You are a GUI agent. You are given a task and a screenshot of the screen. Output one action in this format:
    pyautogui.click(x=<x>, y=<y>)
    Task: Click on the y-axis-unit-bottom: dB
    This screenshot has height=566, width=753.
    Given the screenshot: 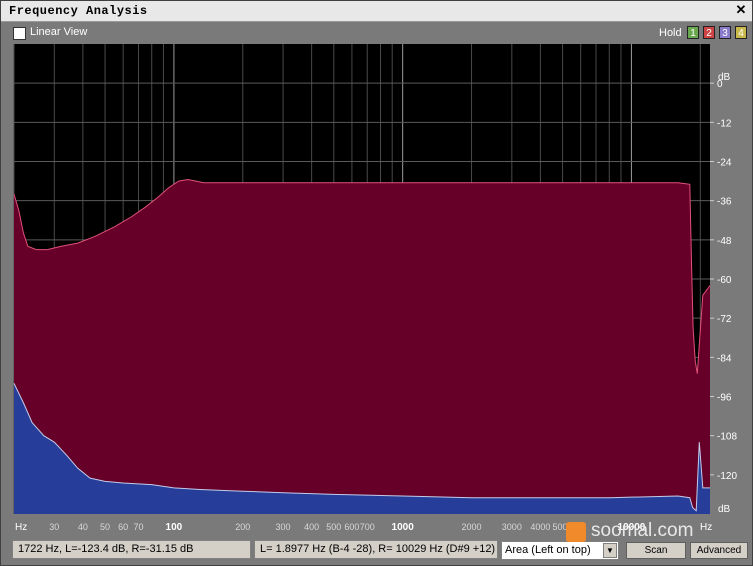 What is the action you would take?
    pyautogui.click(x=724, y=509)
    